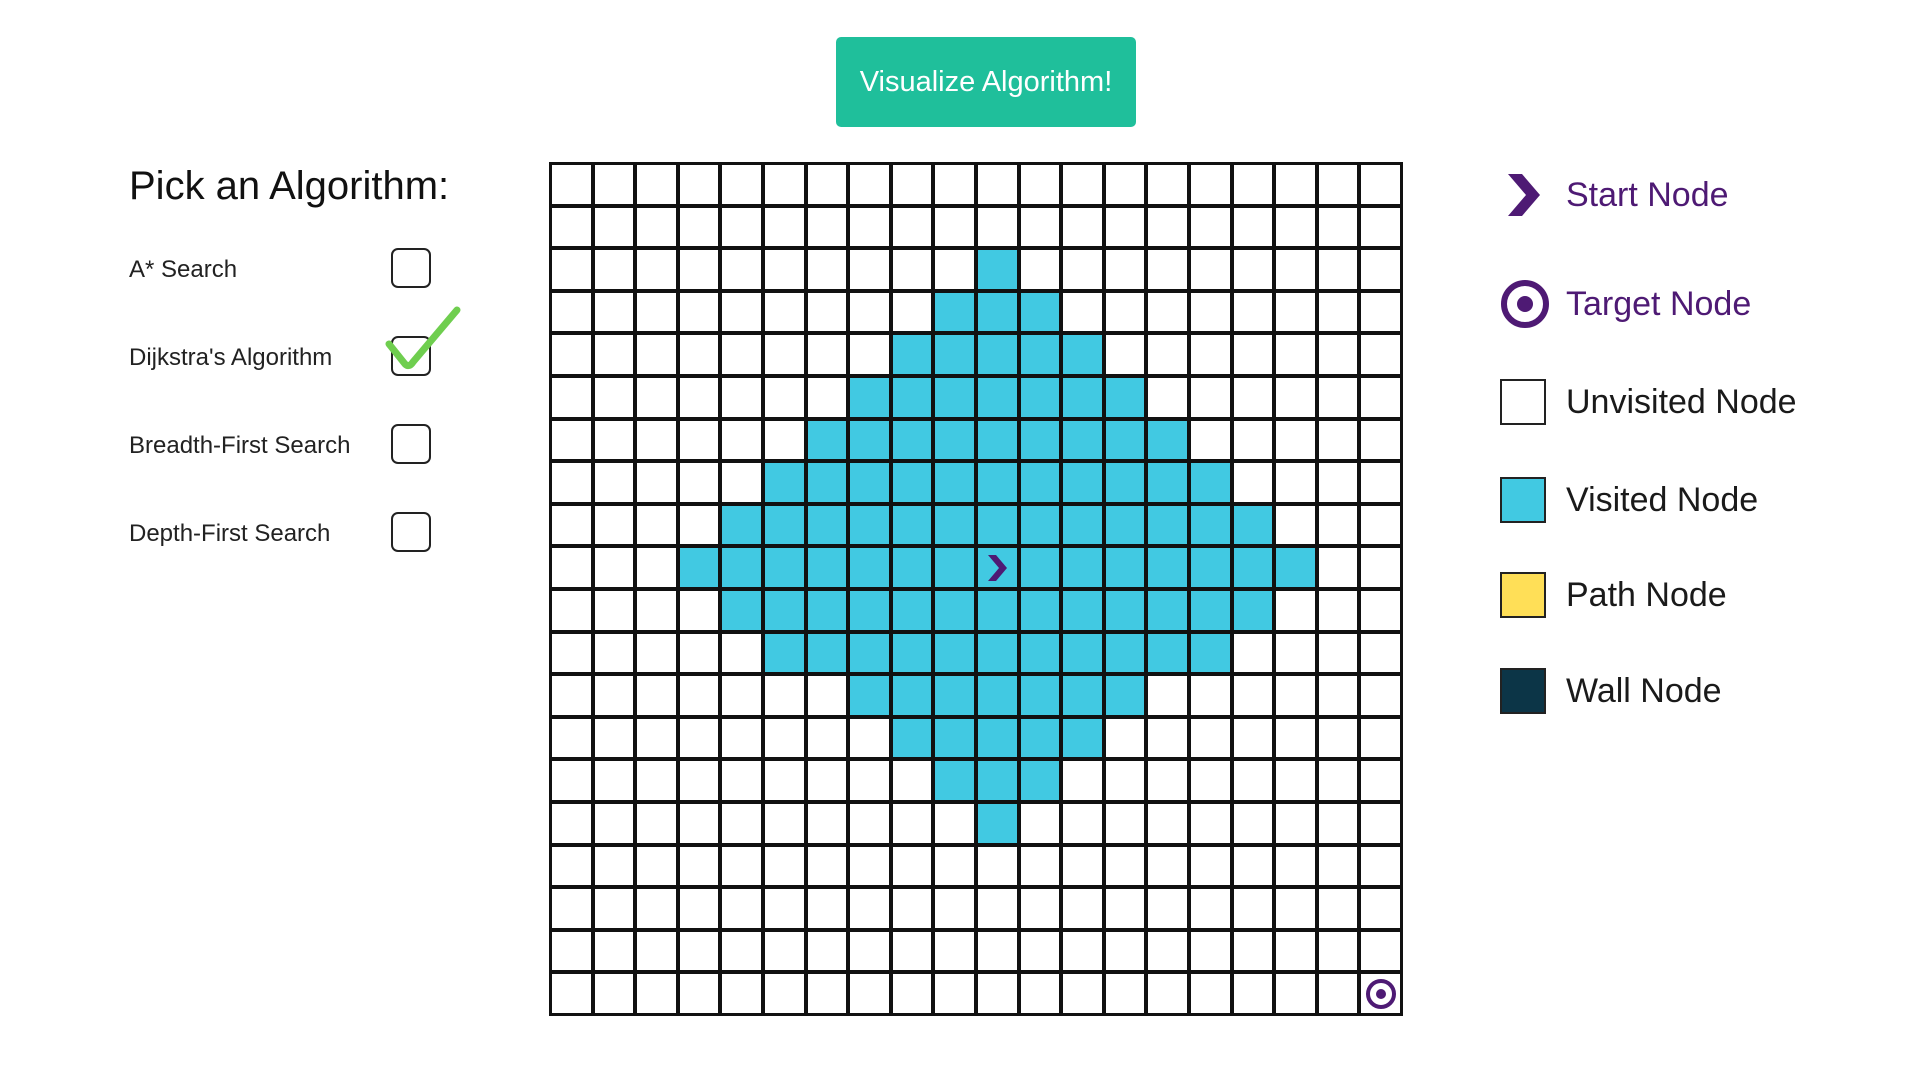 The width and height of the screenshot is (1920, 1080). What do you see at coordinates (299, 292) in the screenshot?
I see `algorithm-option-astar: A* Search` at bounding box center [299, 292].